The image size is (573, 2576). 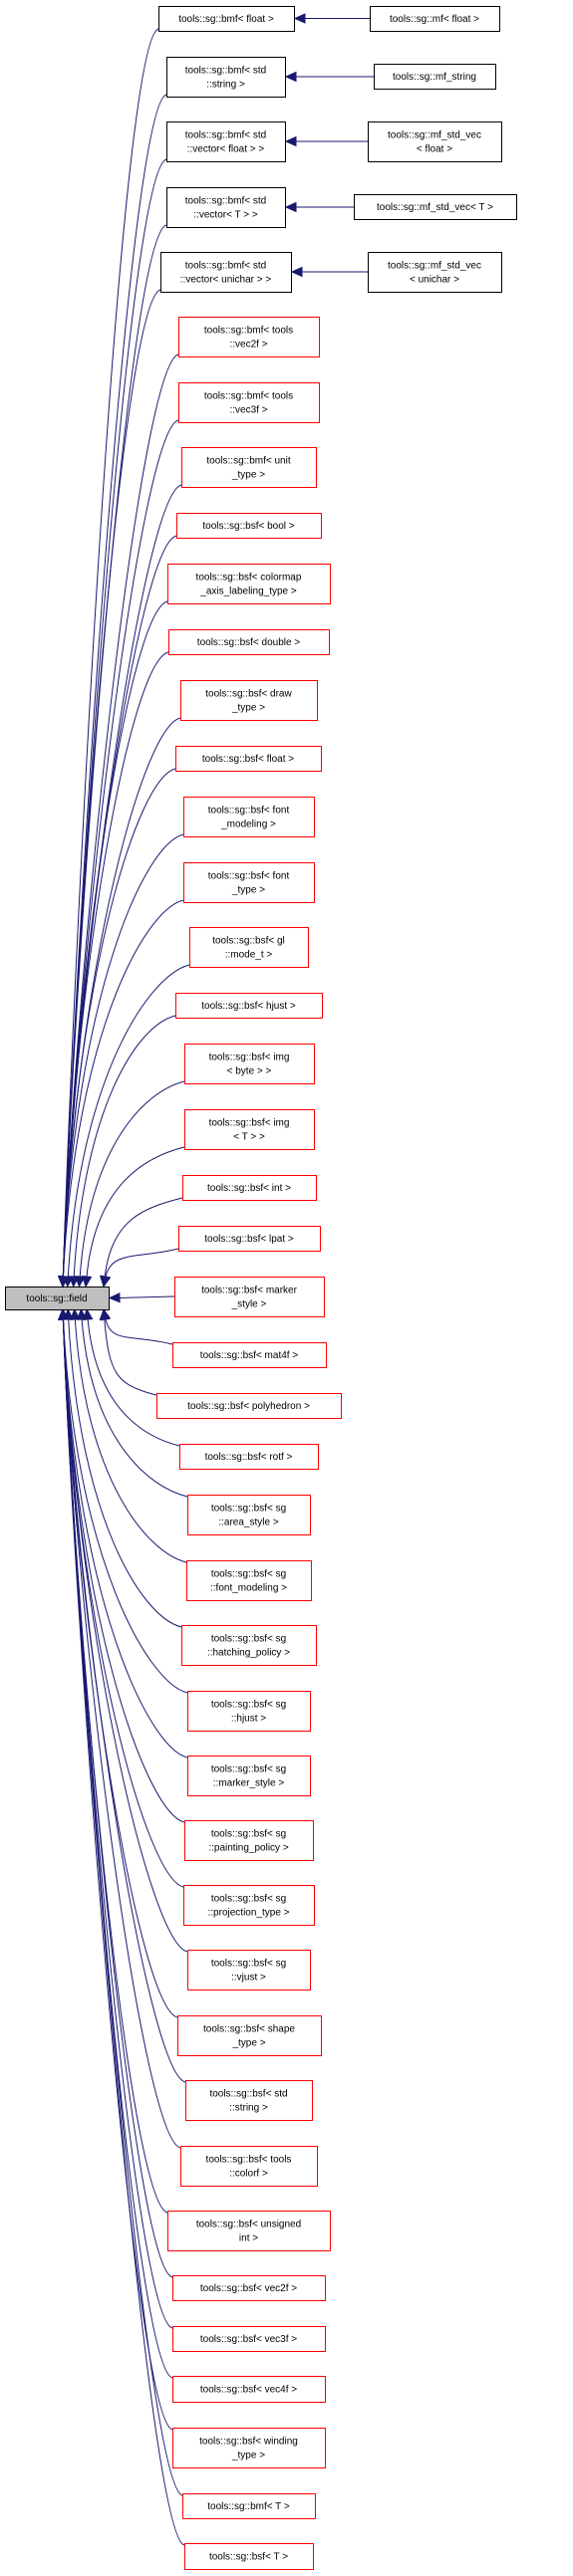 What do you see at coordinates (249, 337) in the screenshot?
I see `node-bmf-tools-vec2f: tools::sg::bmf< tools::vec2f >` at bounding box center [249, 337].